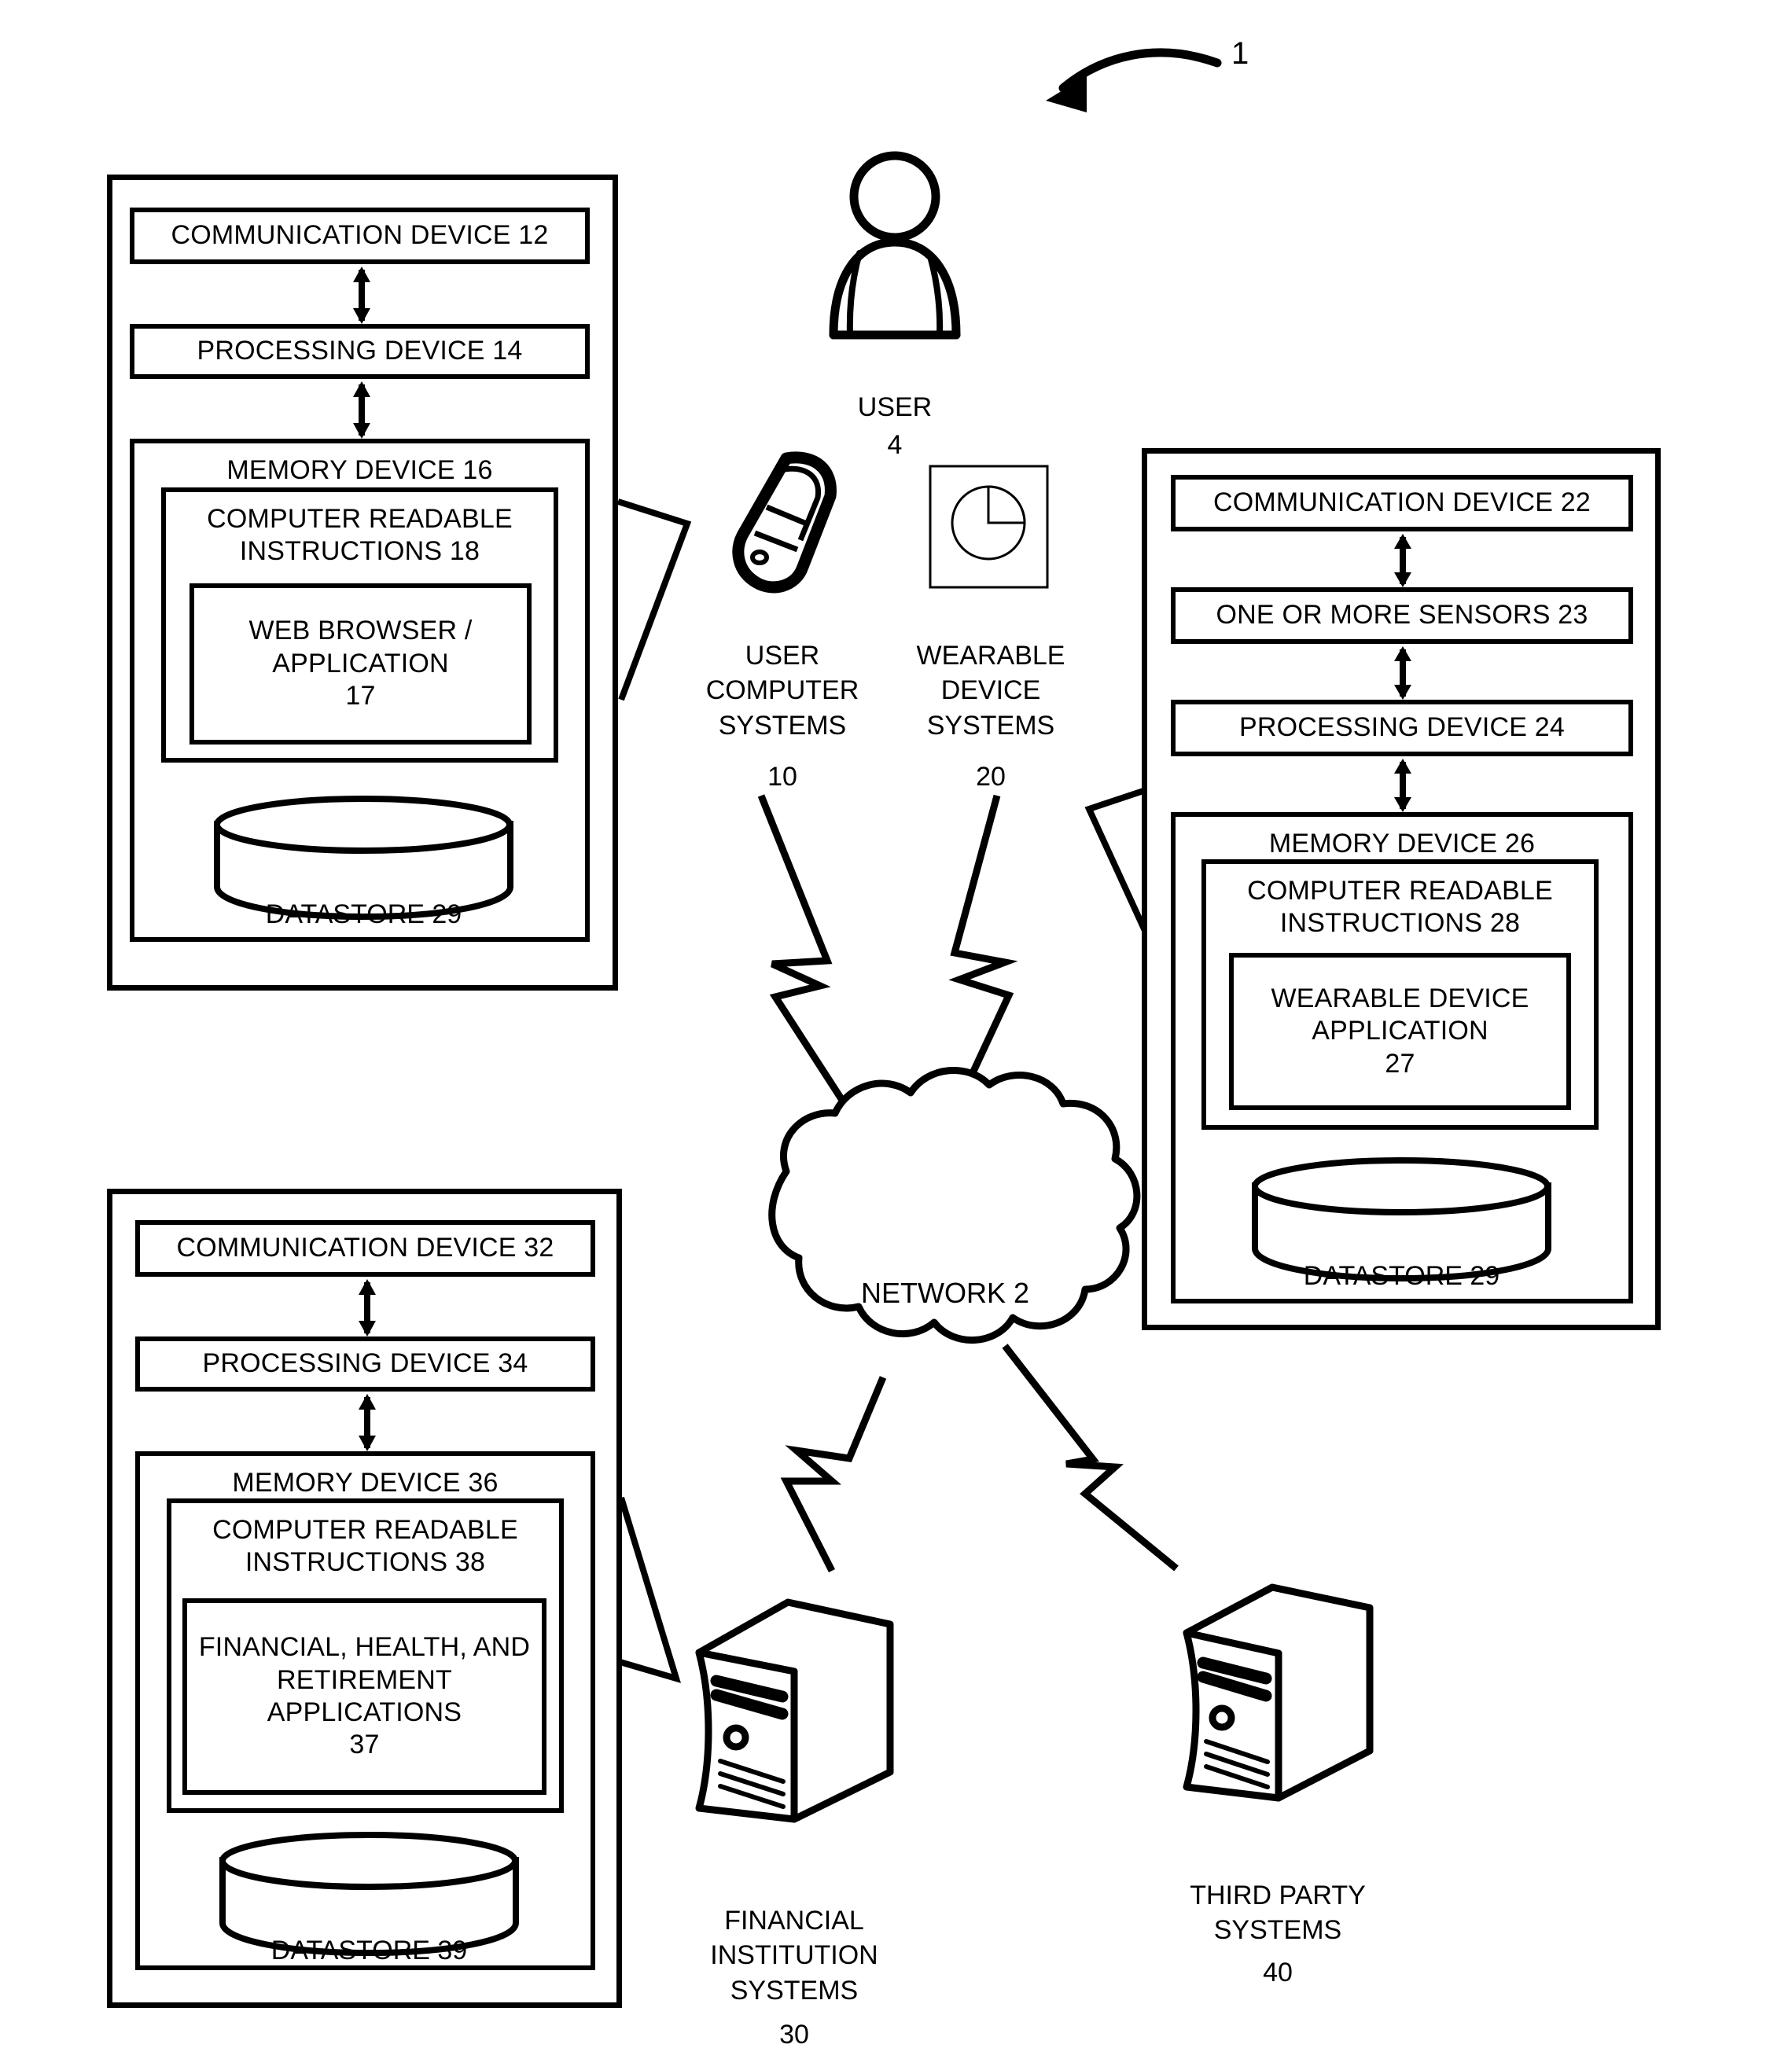 The width and height of the screenshot is (1792, 2070). Describe the element at coordinates (365, 1483) in the screenshot. I see `memory-device-36-label: MEMORY DEVICE 36` at that location.